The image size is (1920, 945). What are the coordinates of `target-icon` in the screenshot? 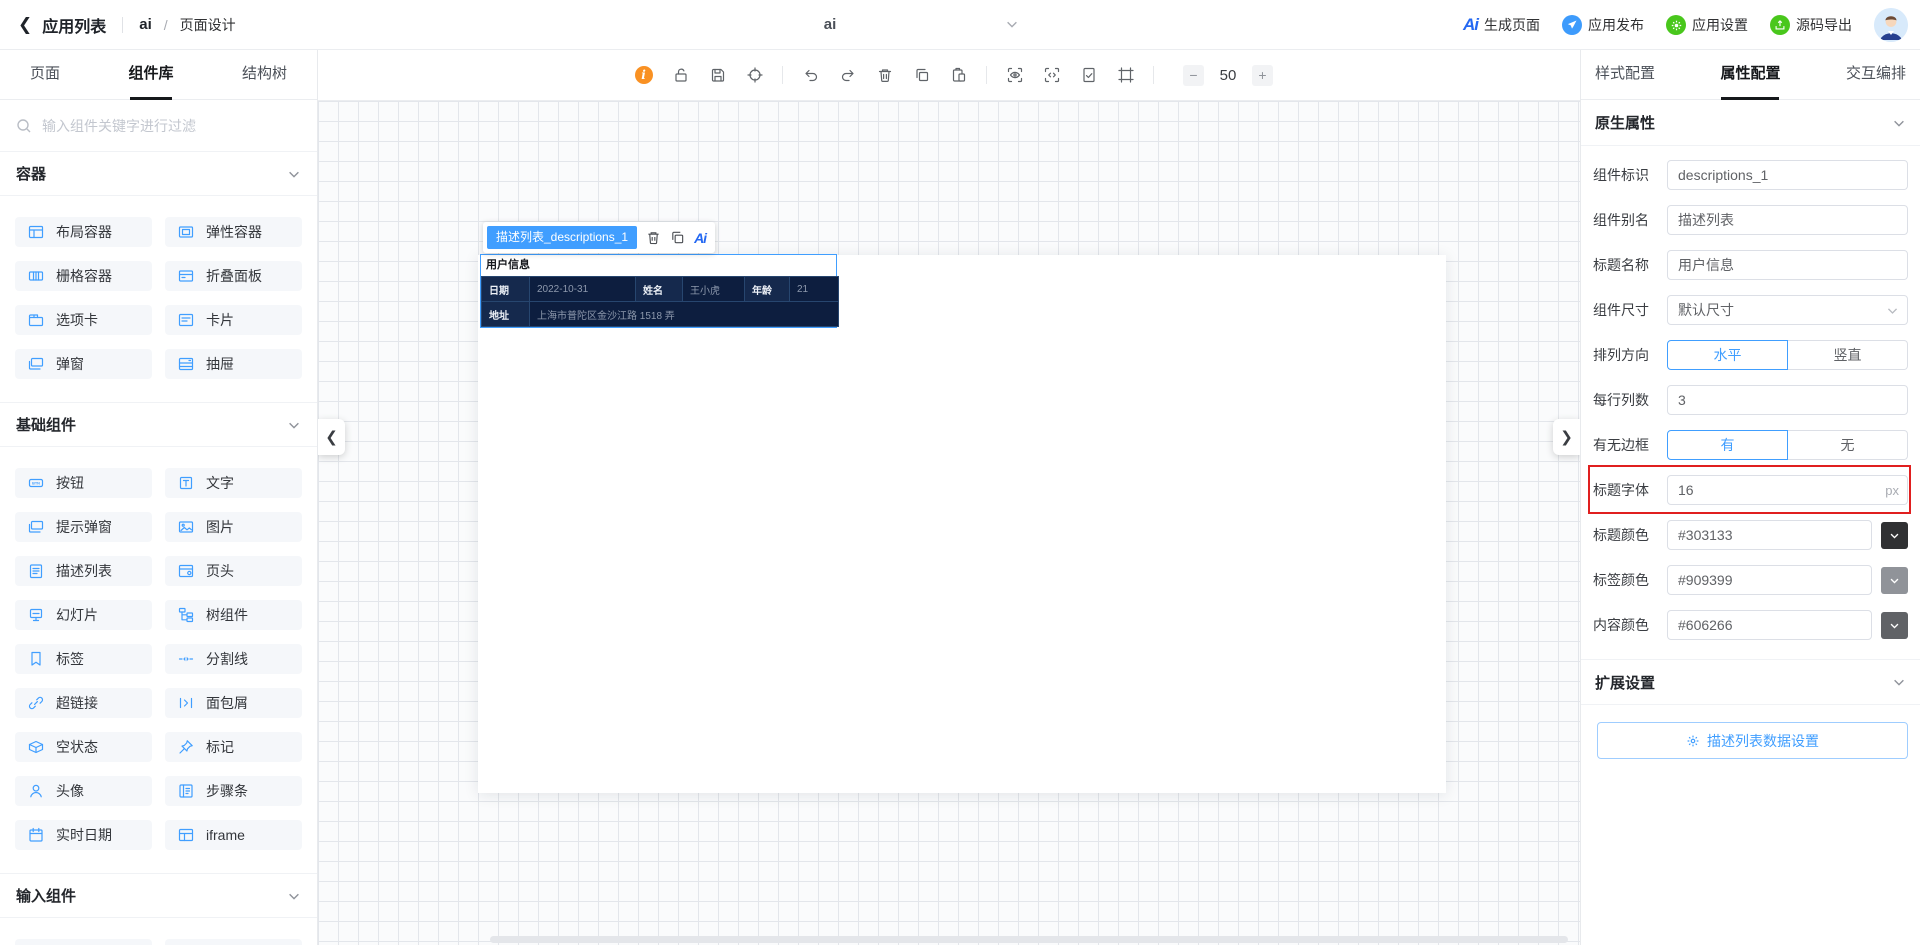 It's located at (754, 75).